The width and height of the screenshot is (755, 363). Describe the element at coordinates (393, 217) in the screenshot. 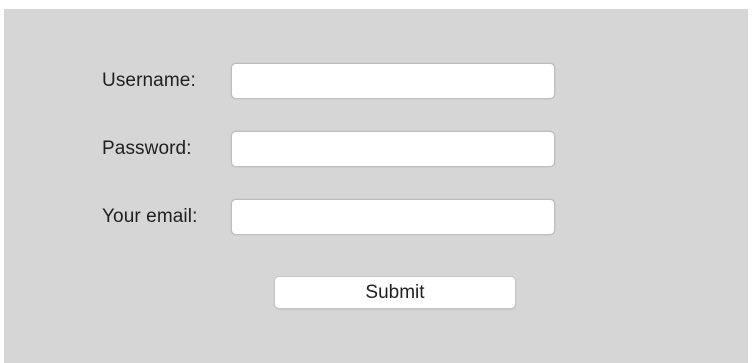

I see `email-input` at that location.